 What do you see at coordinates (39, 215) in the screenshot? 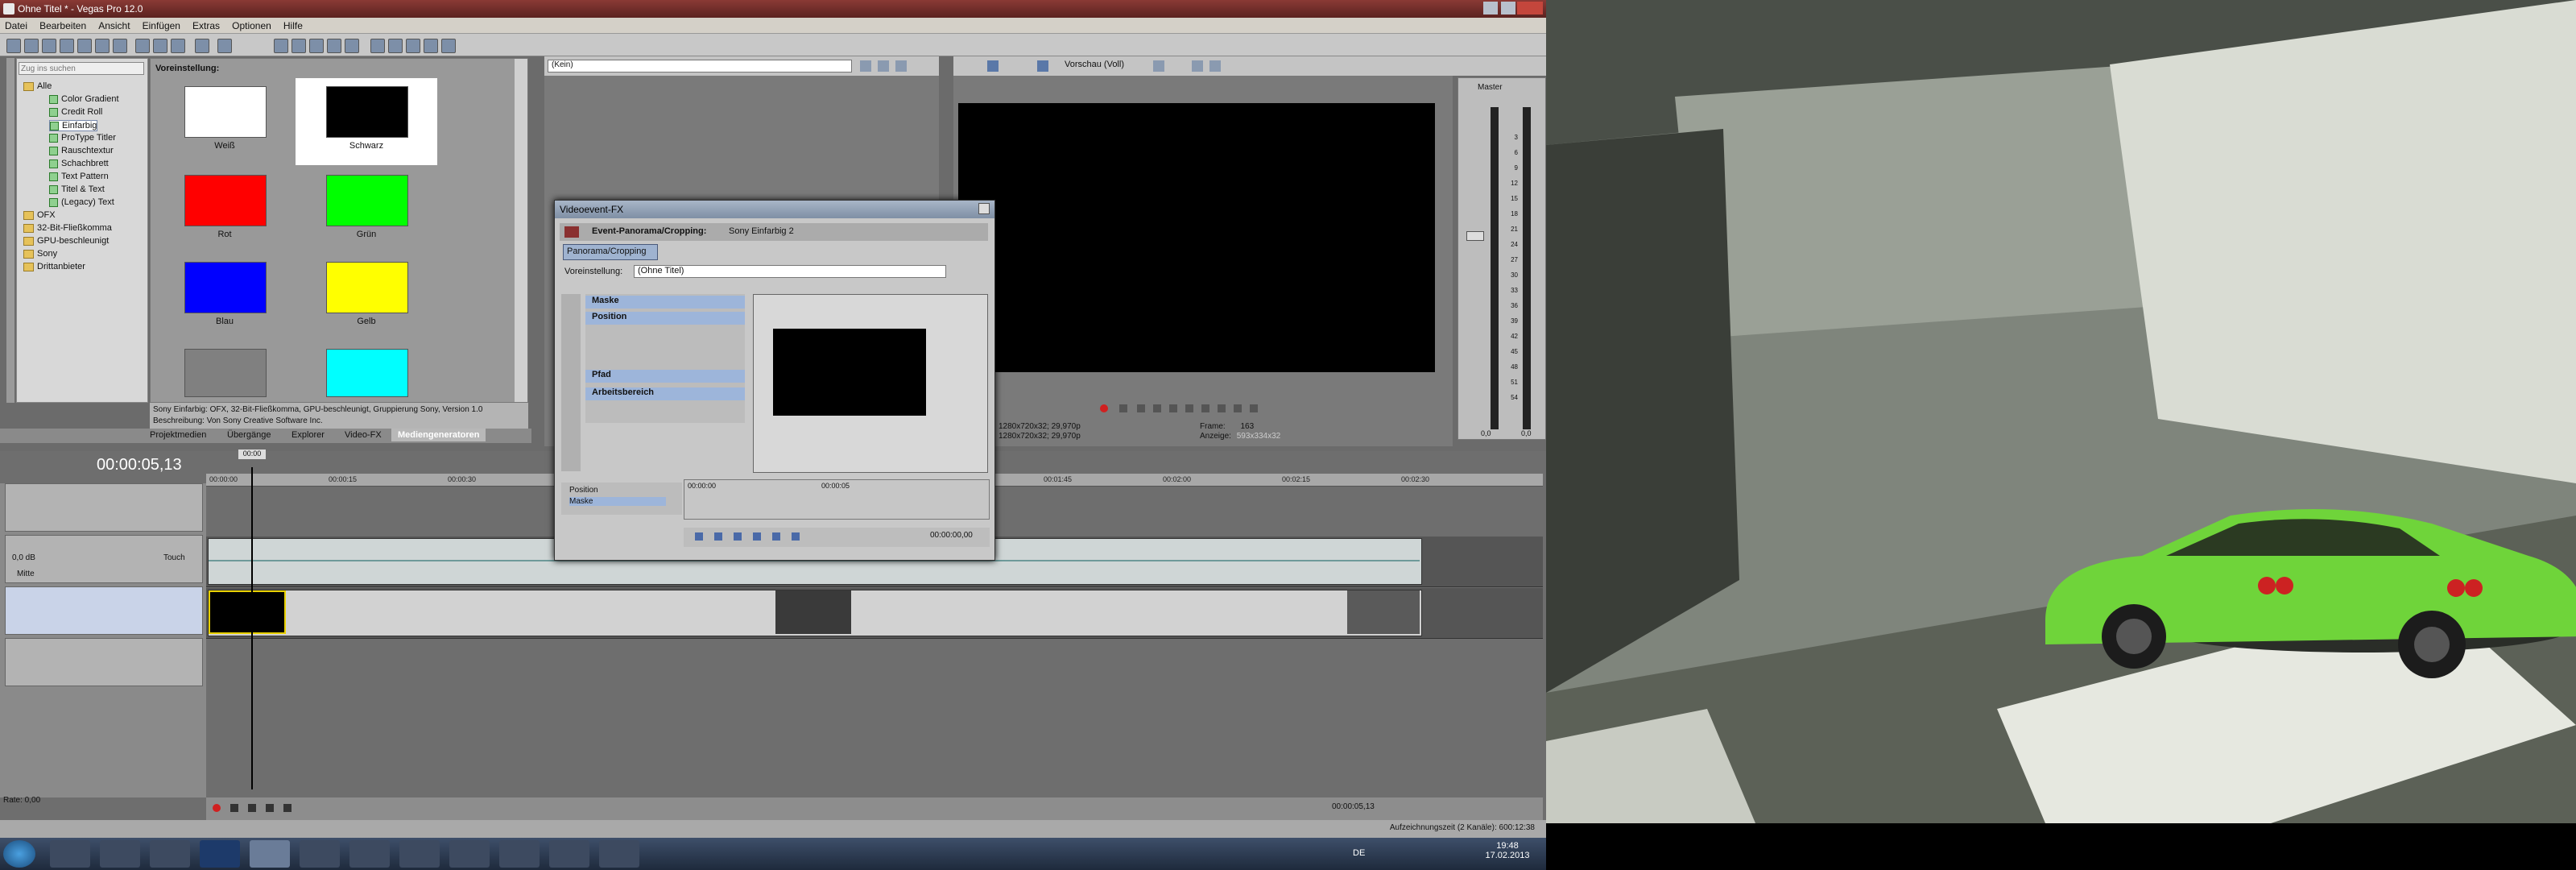
I see `tree-item-ofx: OFX` at bounding box center [39, 215].